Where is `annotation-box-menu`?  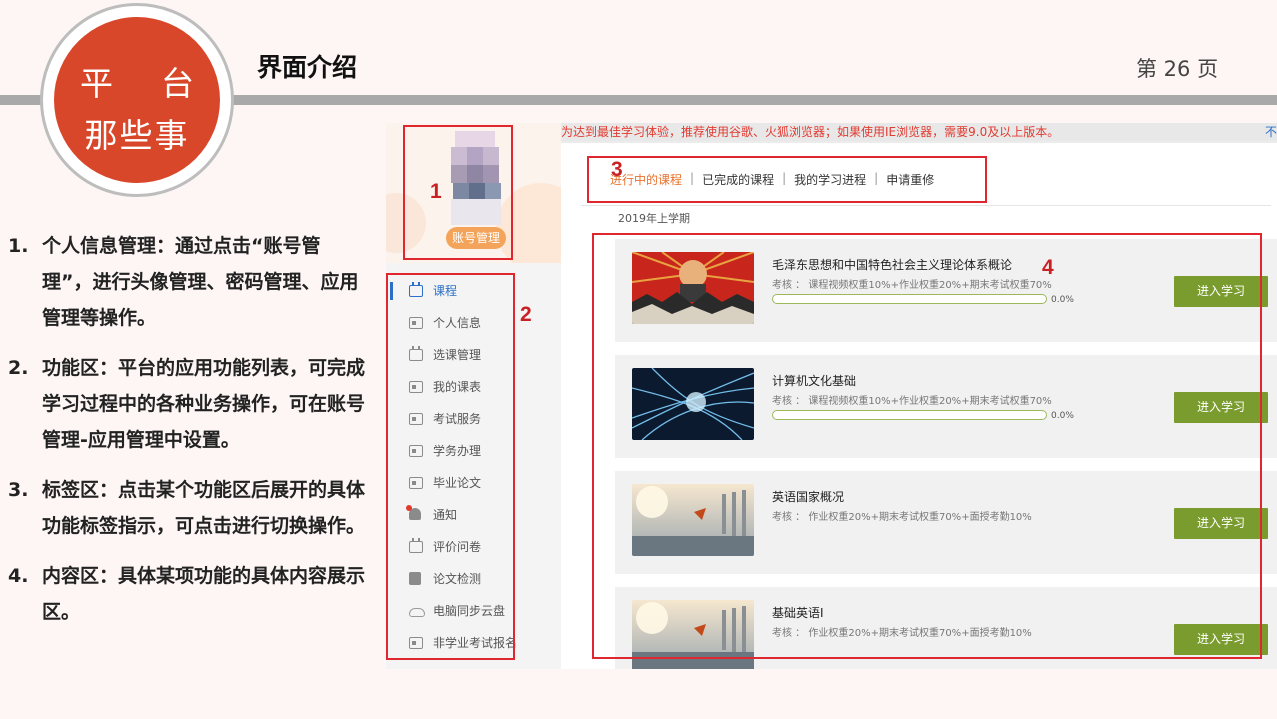
annotation-box-menu is located at coordinates (450, 466).